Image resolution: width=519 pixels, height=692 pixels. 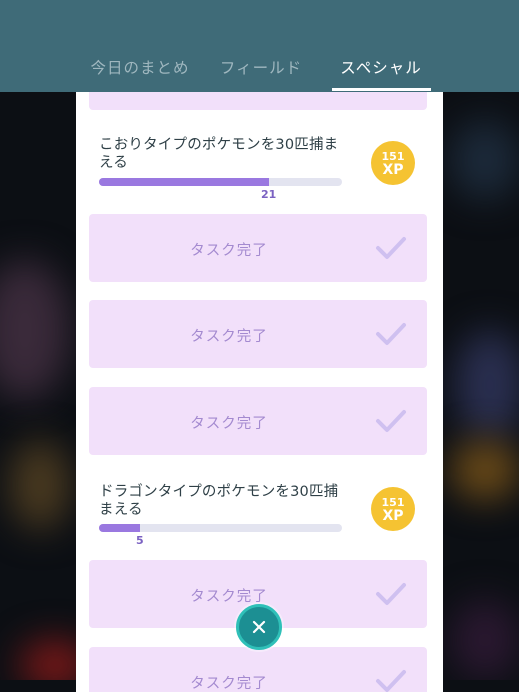 What do you see at coordinates (140, 540) in the screenshot?
I see `progress-value: 5` at bounding box center [140, 540].